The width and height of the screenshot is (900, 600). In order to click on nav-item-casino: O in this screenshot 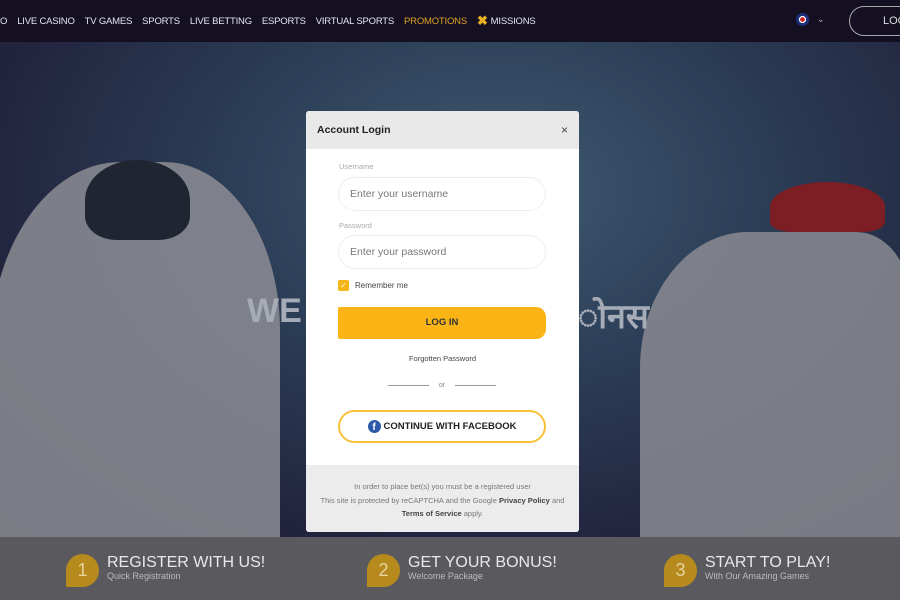, I will do `click(3, 21)`.